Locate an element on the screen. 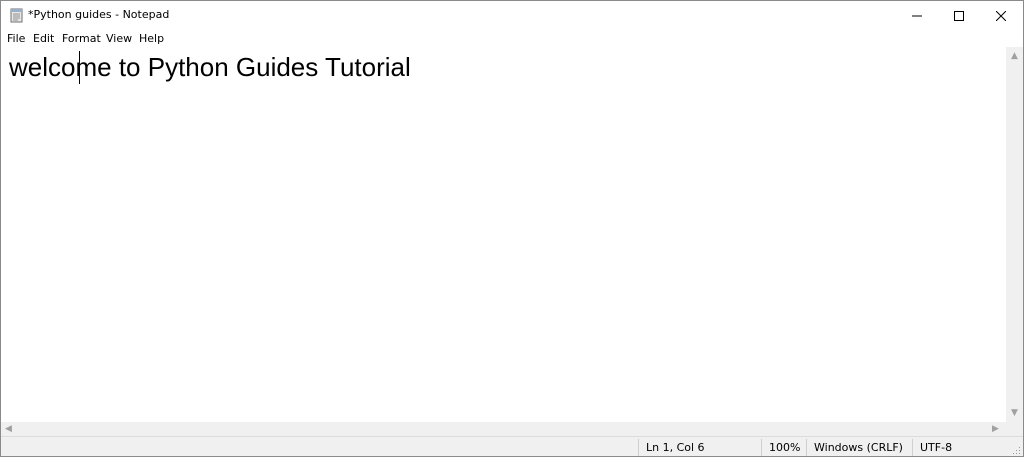 Image resolution: width=1024 pixels, height=457 pixels. menu-format: Format is located at coordinates (81, 38).